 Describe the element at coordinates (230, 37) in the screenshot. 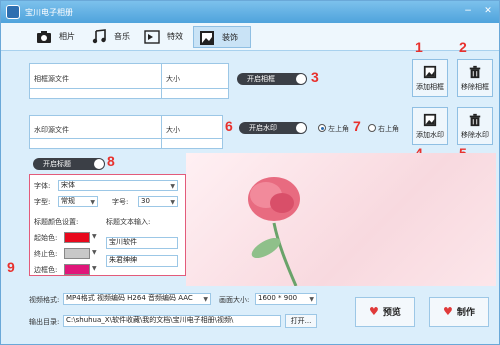

I see `tab-decorate-label: 装饰` at that location.